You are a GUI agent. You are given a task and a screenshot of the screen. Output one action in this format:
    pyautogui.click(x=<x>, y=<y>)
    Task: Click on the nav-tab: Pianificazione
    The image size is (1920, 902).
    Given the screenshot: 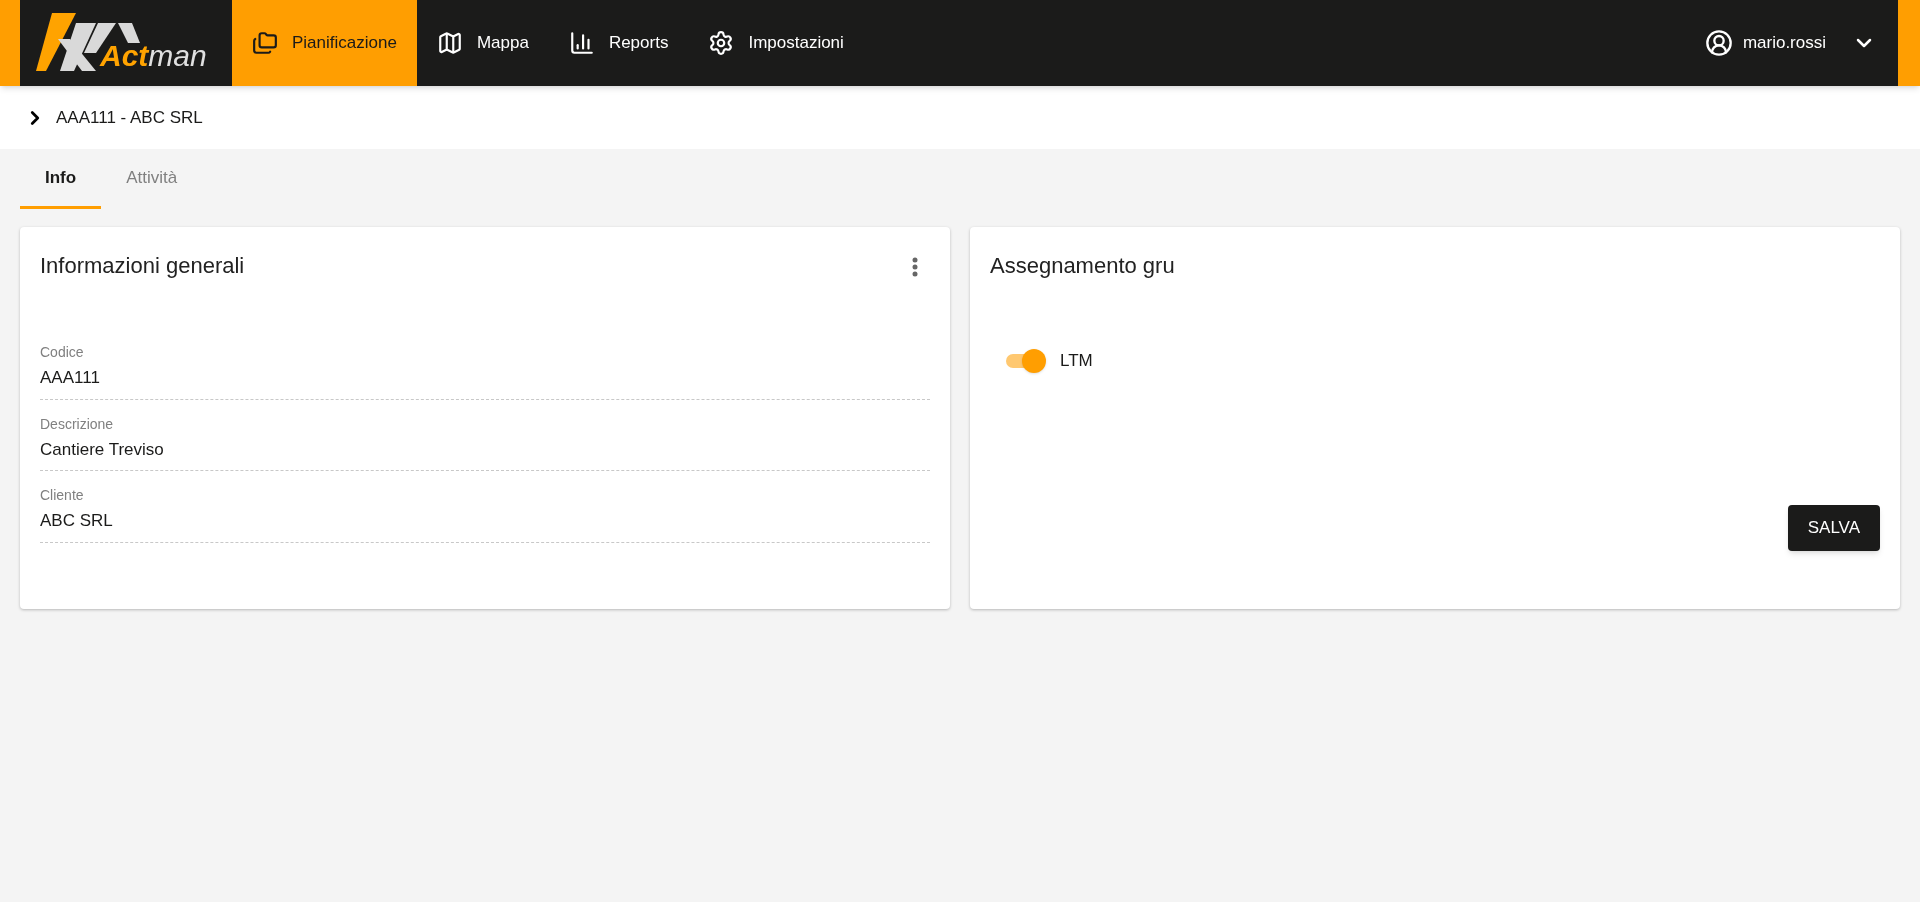 What is the action you would take?
    pyautogui.click(x=324, y=43)
    